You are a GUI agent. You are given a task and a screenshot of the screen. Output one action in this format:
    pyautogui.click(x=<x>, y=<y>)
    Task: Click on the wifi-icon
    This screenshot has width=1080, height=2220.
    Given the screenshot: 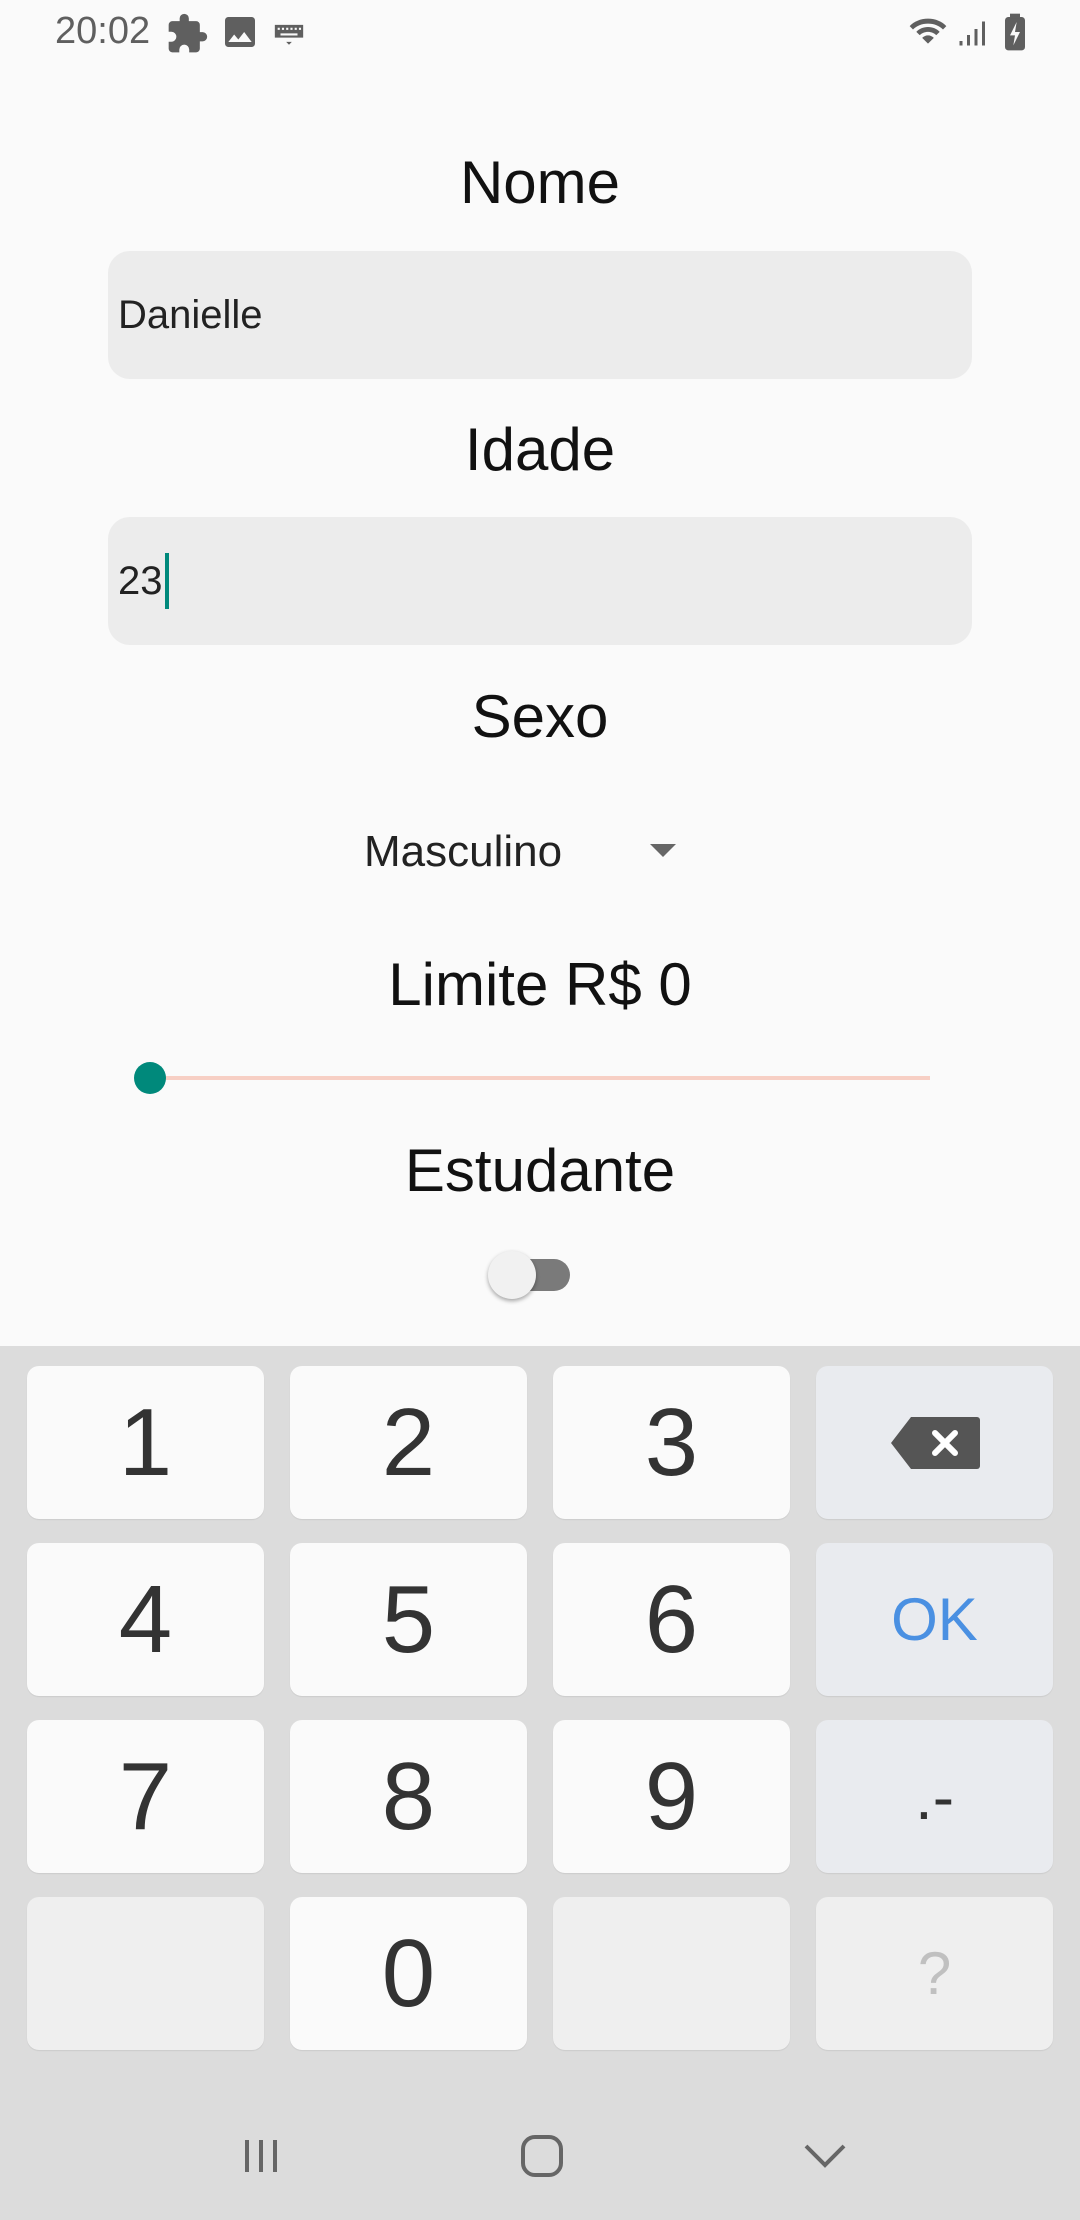 What is the action you would take?
    pyautogui.click(x=928, y=34)
    